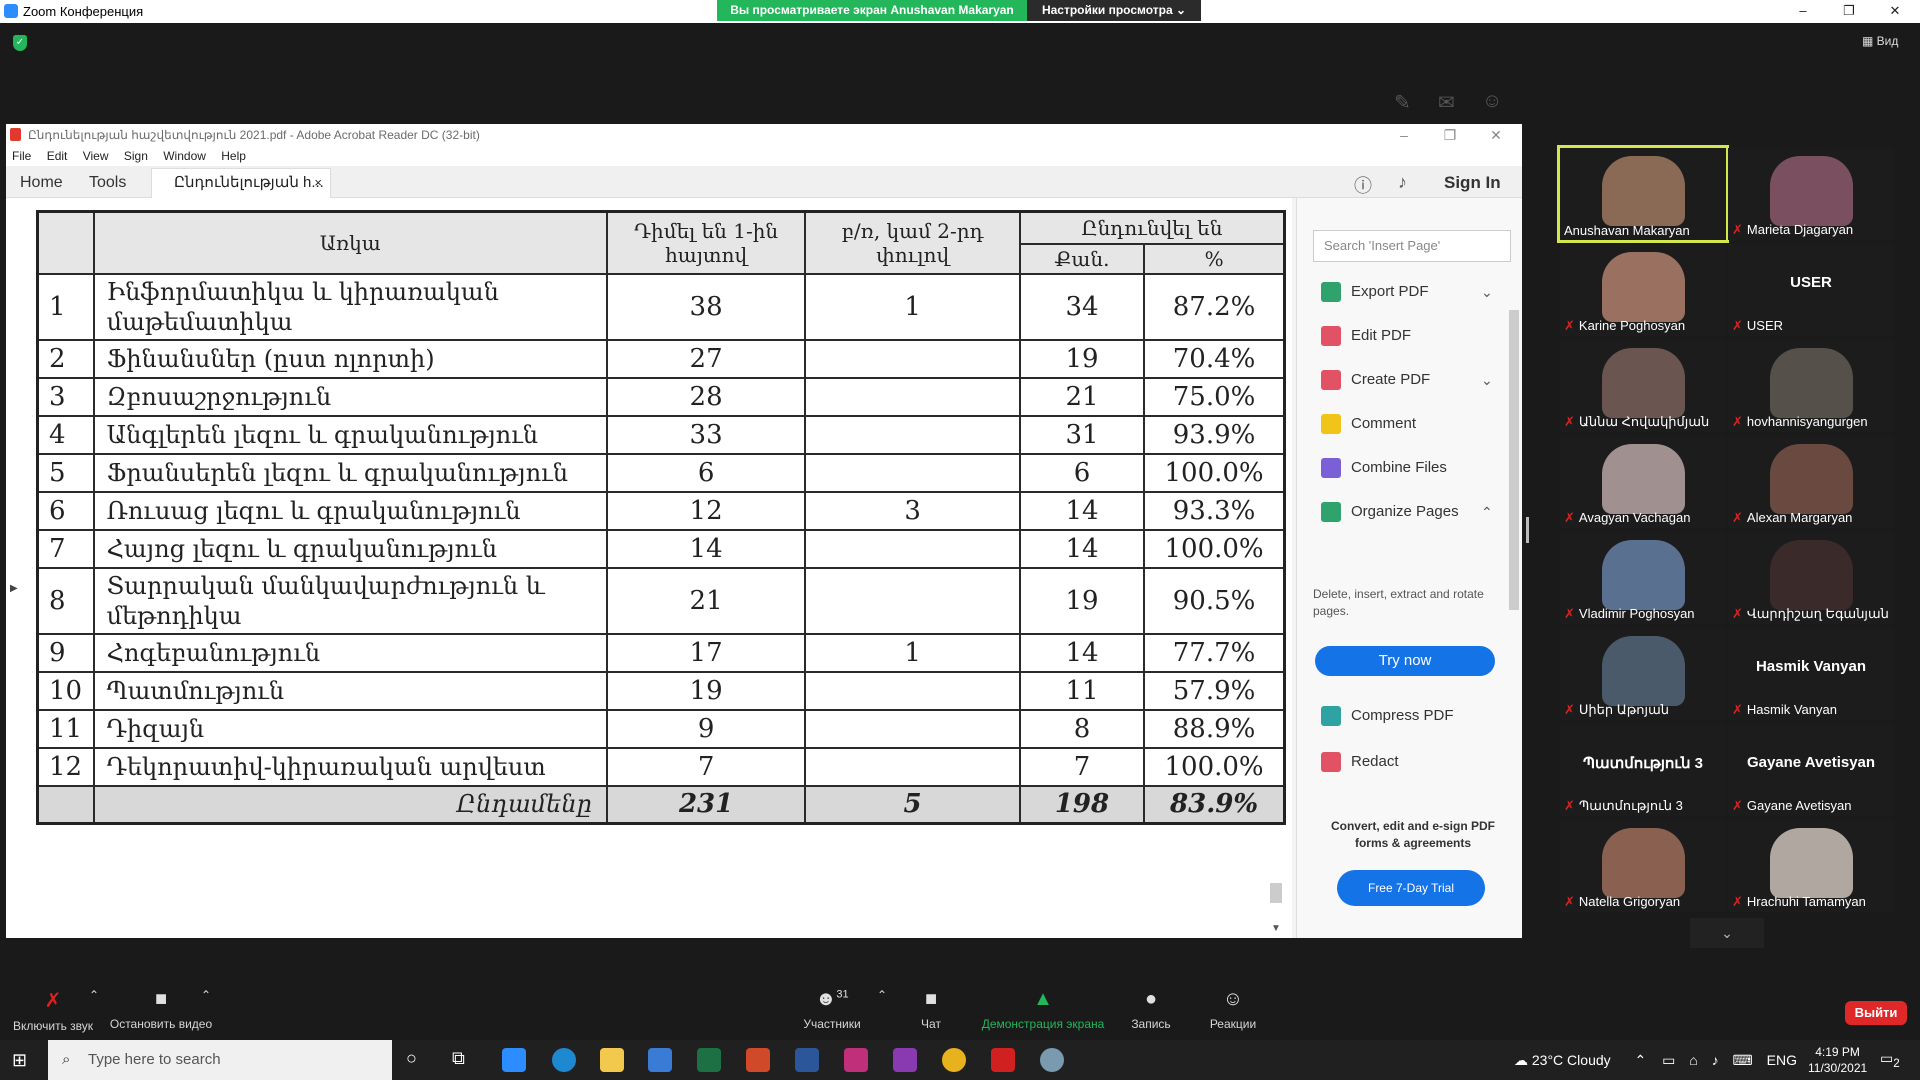 This screenshot has width=1920, height=1080. What do you see at coordinates (1643, 194) in the screenshot?
I see `participant-tile: Anushavan Makaryan` at bounding box center [1643, 194].